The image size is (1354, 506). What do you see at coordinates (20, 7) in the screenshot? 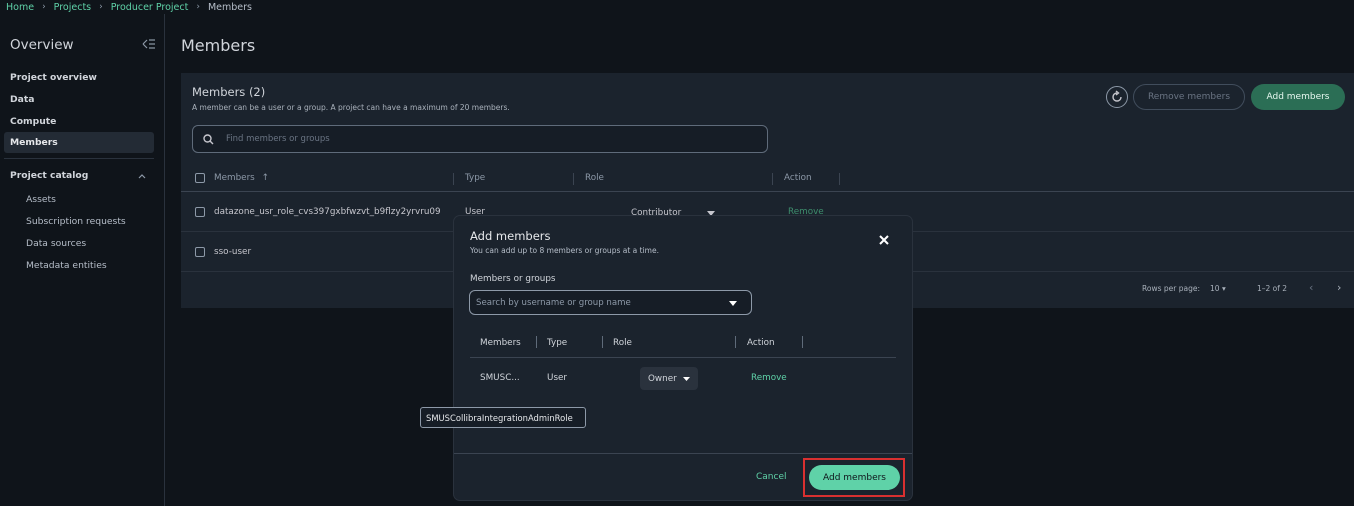
I see `breadcrumb-home: Home` at bounding box center [20, 7].